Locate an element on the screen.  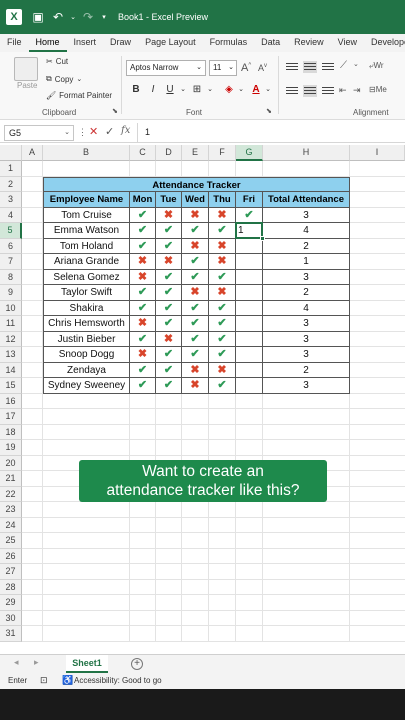
sheet-tab-sheet1: Sheet1 is located at coordinates (87, 664).